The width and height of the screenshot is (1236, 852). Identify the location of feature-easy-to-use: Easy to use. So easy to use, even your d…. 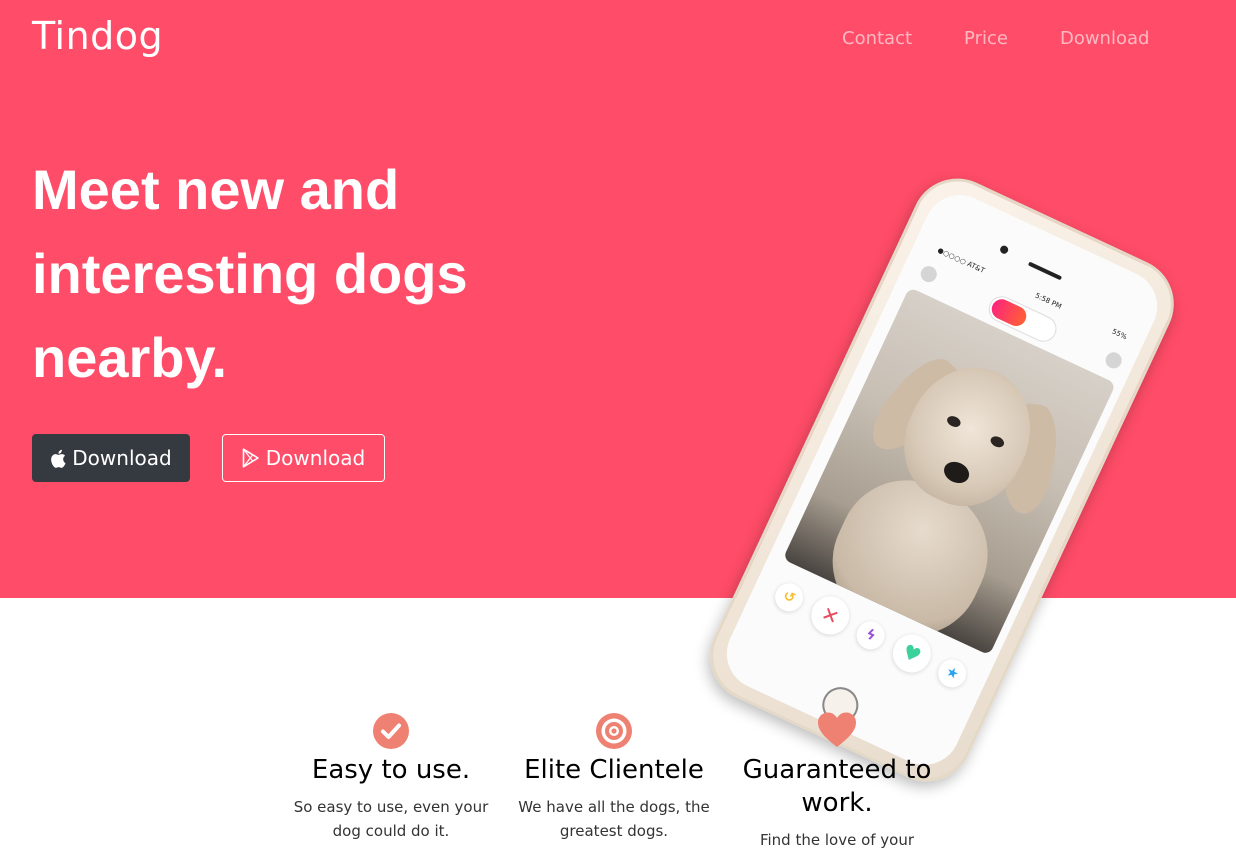
(391, 777).